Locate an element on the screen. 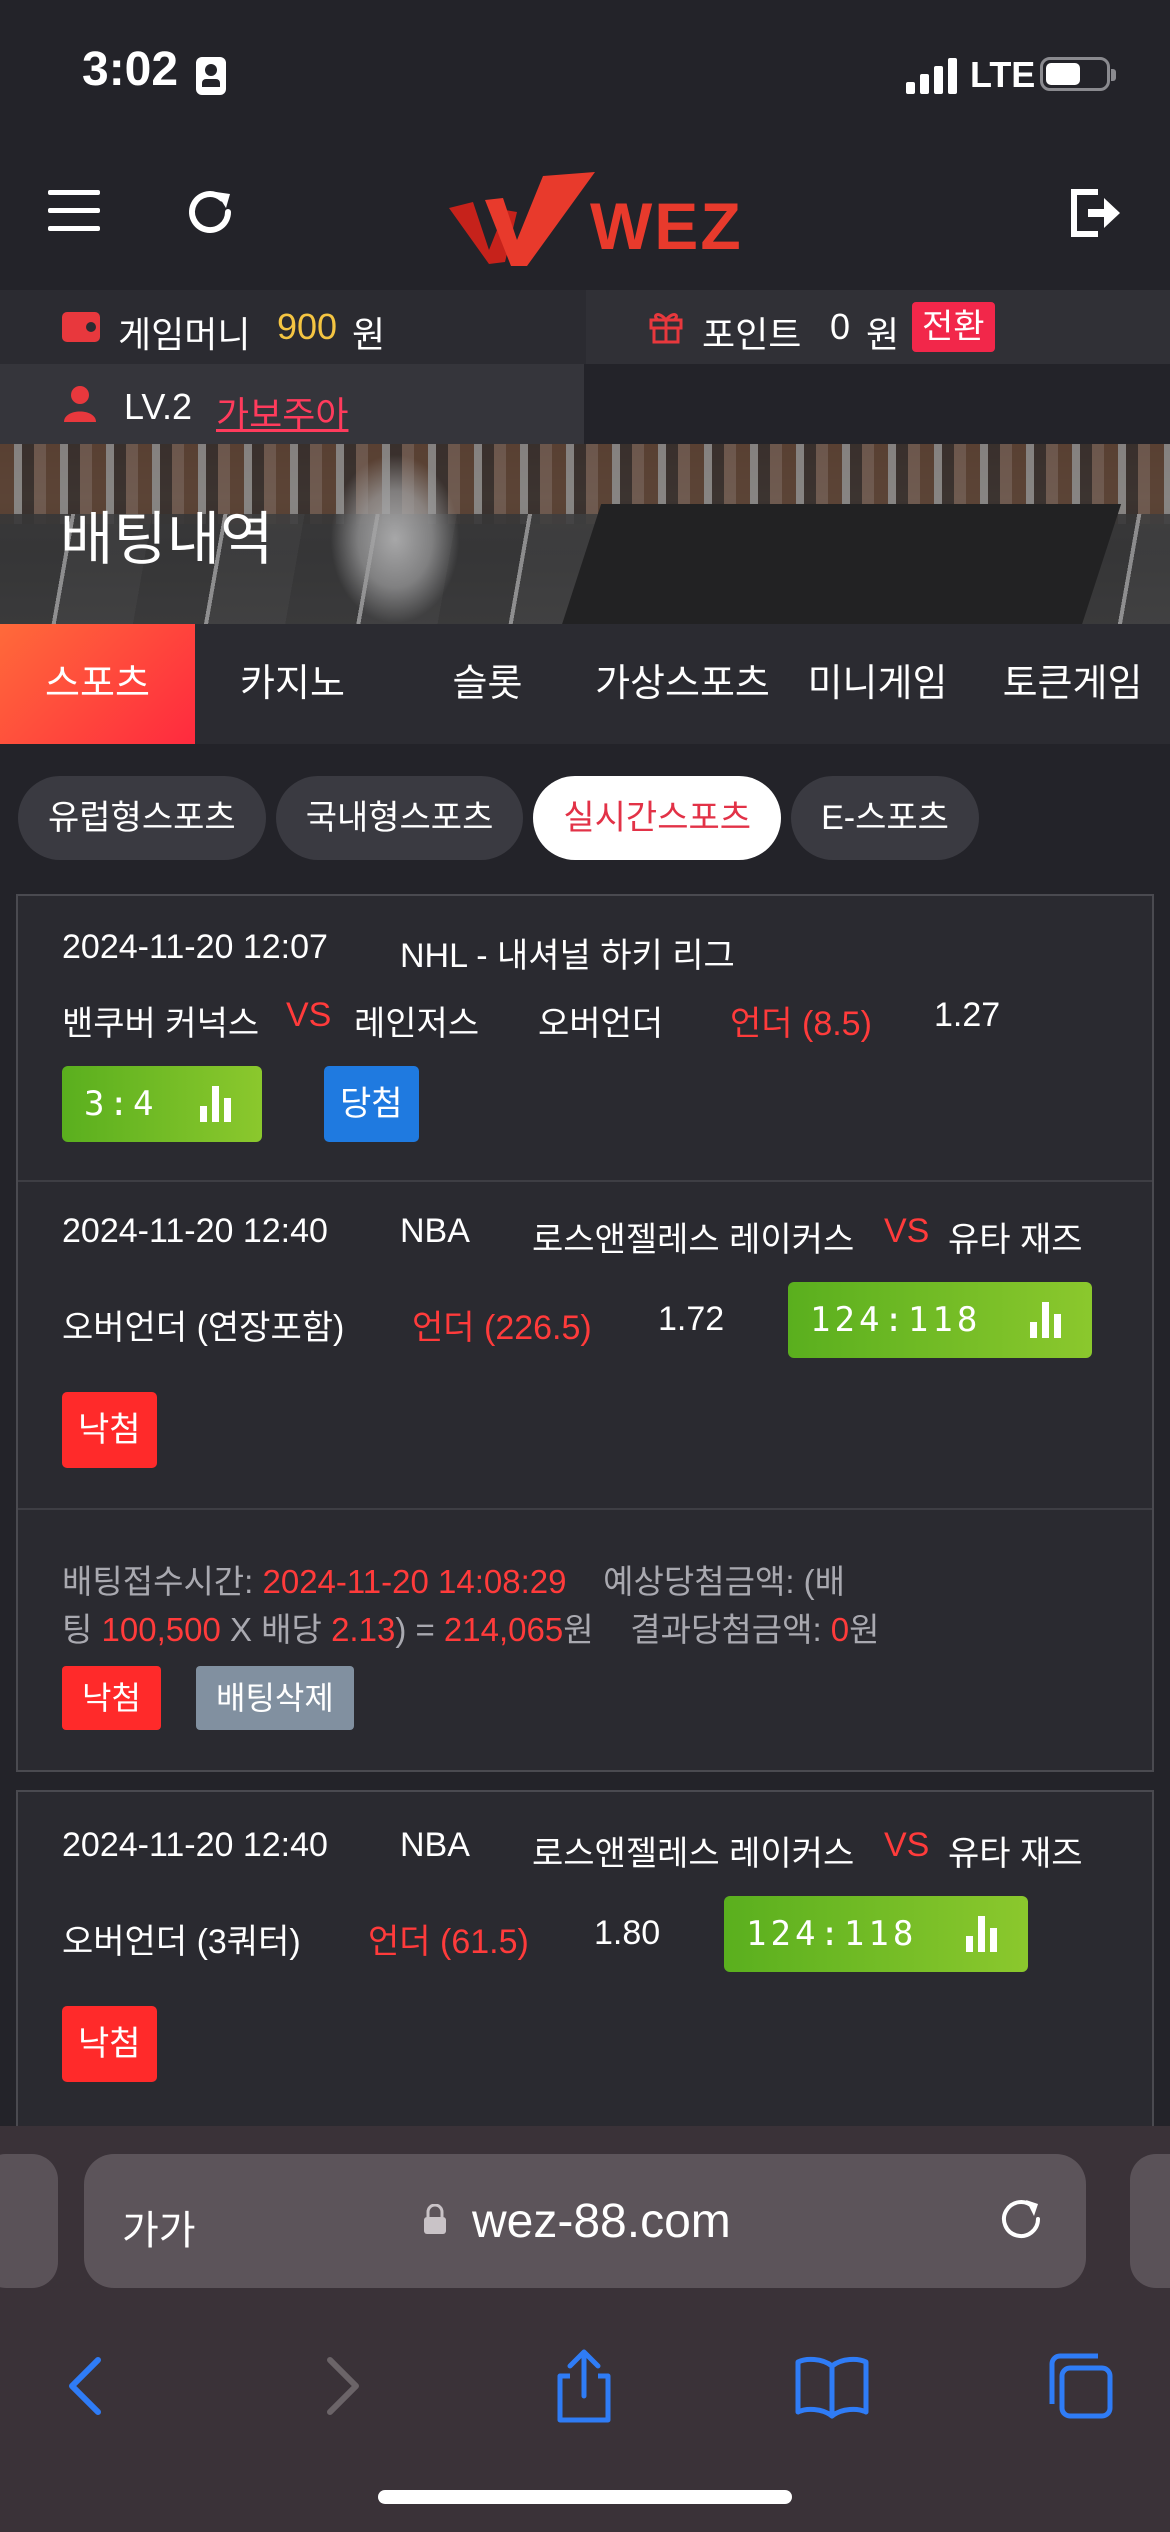 The width and height of the screenshot is (1170, 2532). user-nickname: 가보주아 is located at coordinates (282, 412).